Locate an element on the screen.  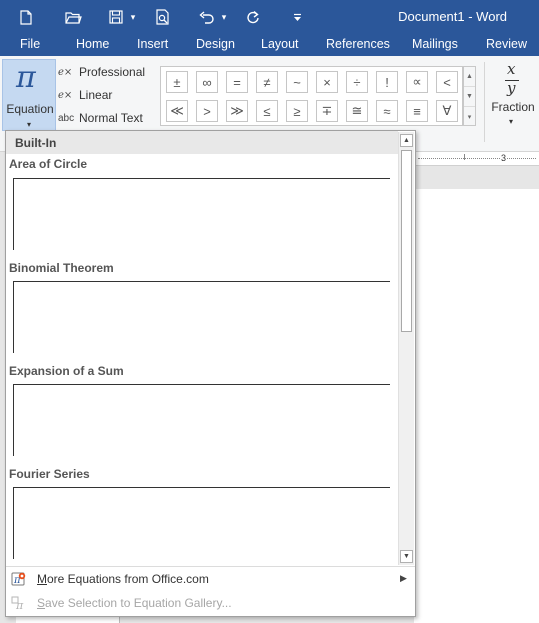
symbol-proportional: ∝ is located at coordinates (417, 82).